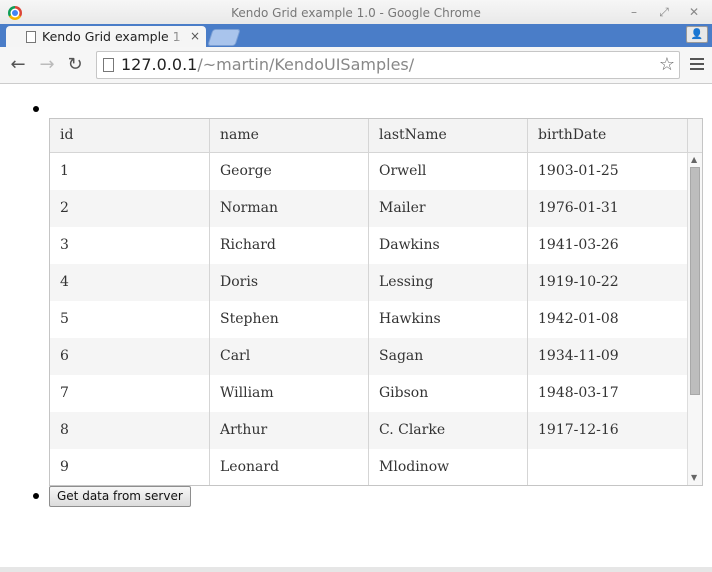  What do you see at coordinates (120, 496) in the screenshot?
I see `get-data-button: Get data from server` at bounding box center [120, 496].